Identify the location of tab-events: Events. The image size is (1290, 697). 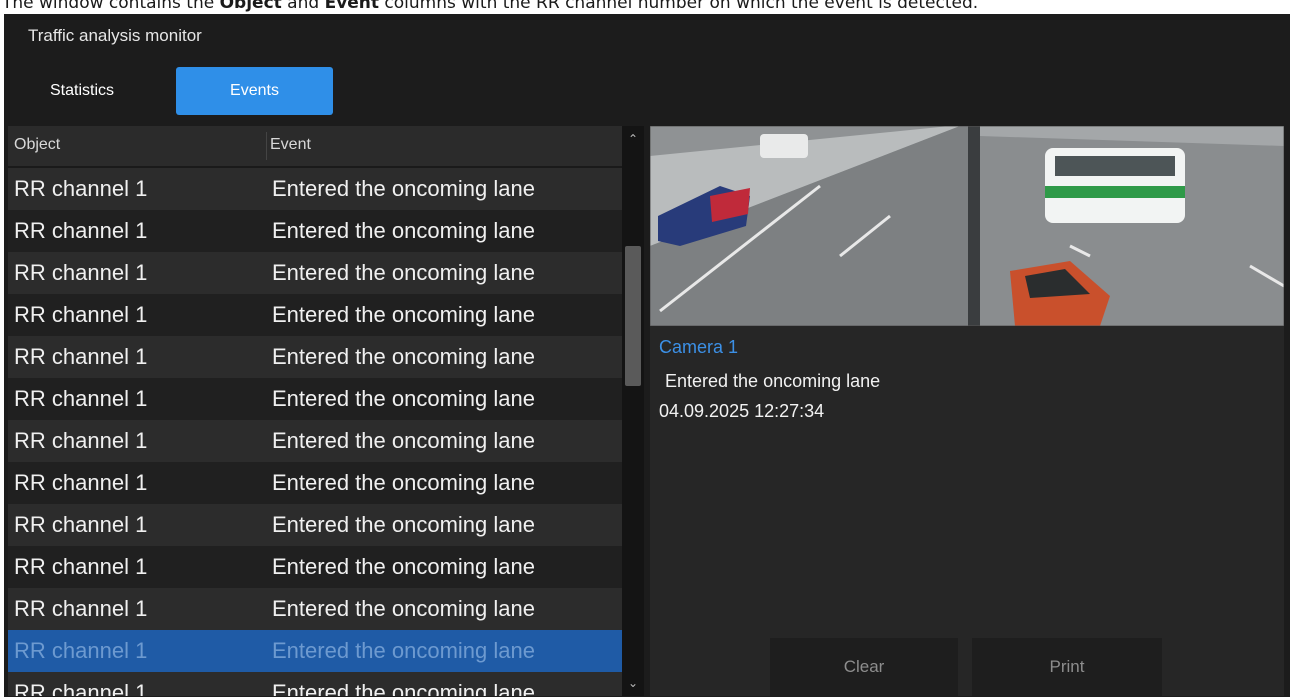
(254, 91).